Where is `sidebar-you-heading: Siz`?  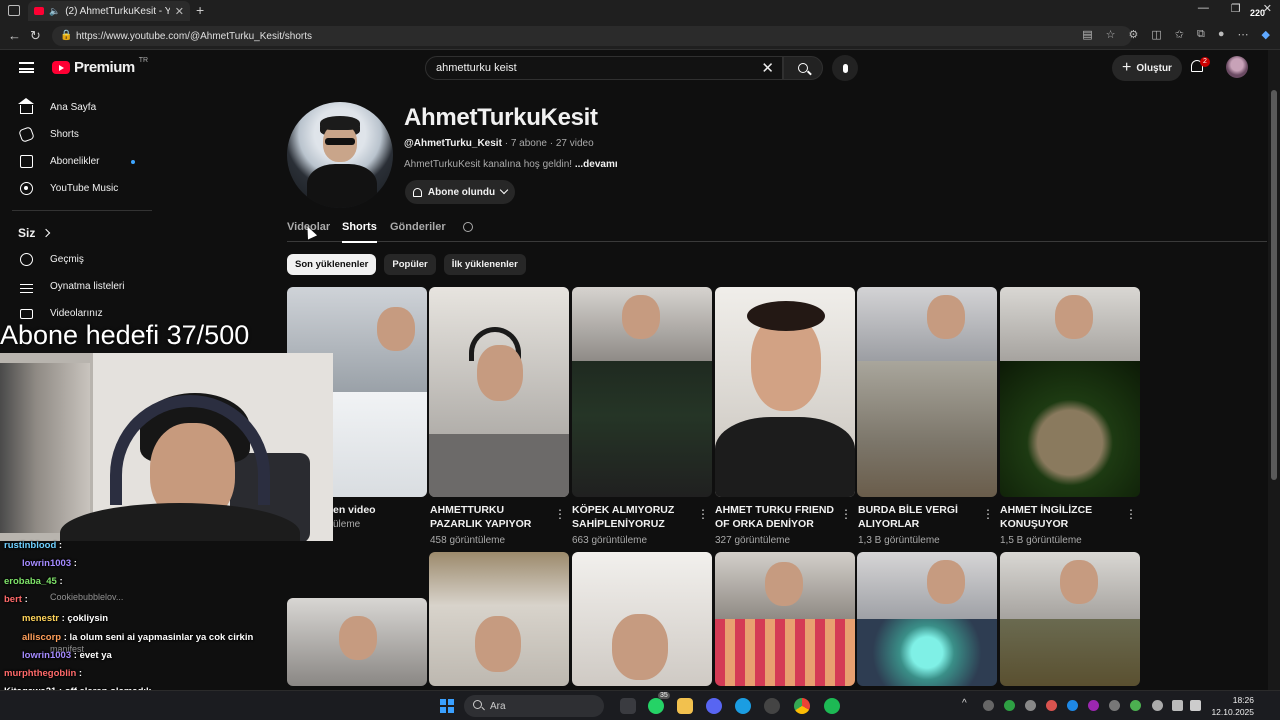 sidebar-you-heading: Siz is located at coordinates (80, 232).